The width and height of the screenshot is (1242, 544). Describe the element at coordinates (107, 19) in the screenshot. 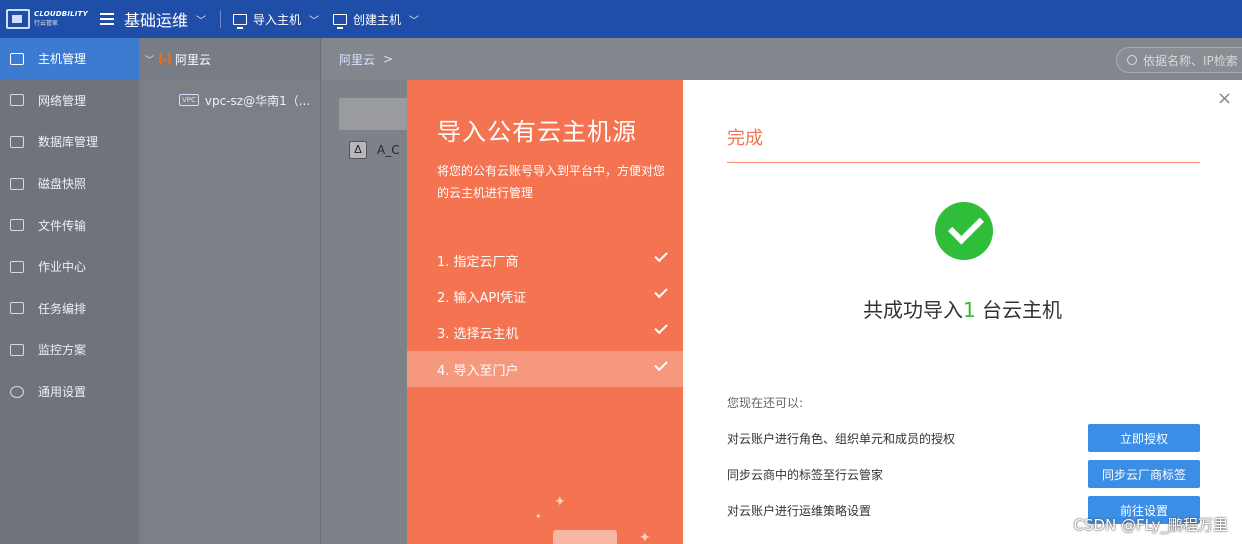

I see `menu-icon` at that location.